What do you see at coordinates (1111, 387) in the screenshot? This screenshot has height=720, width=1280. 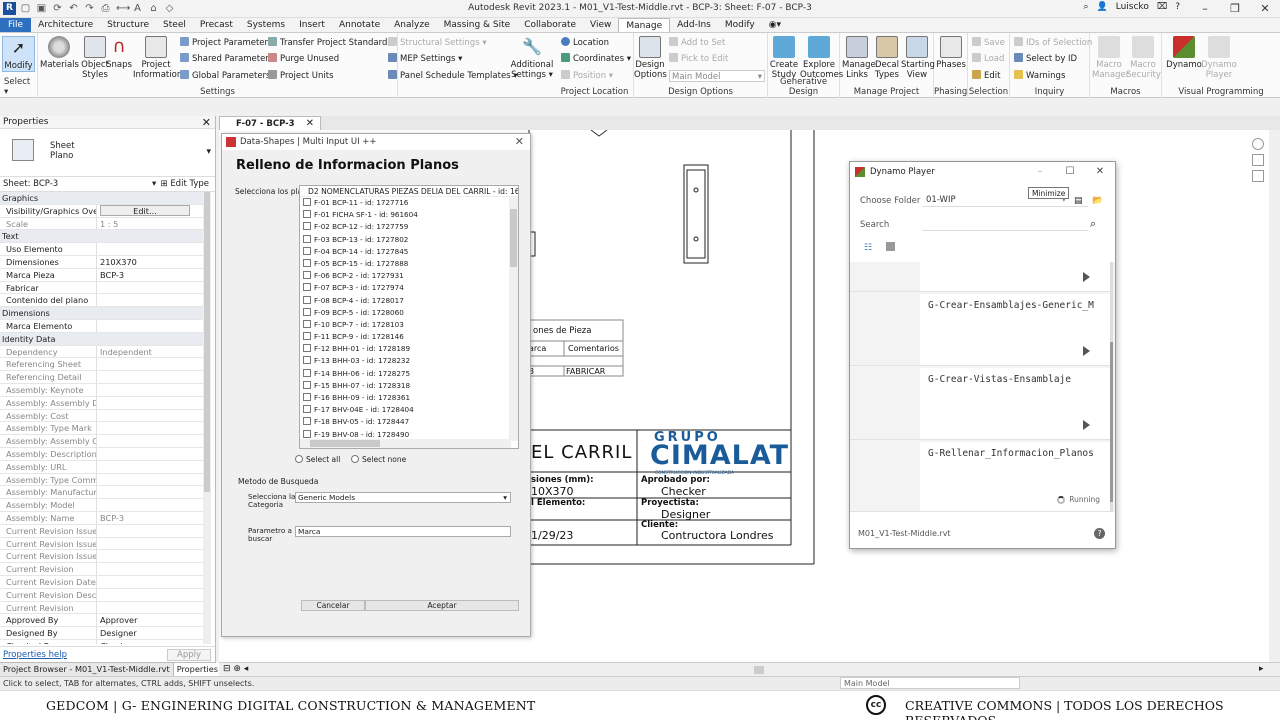 I see `scripts-scrollbar` at bounding box center [1111, 387].